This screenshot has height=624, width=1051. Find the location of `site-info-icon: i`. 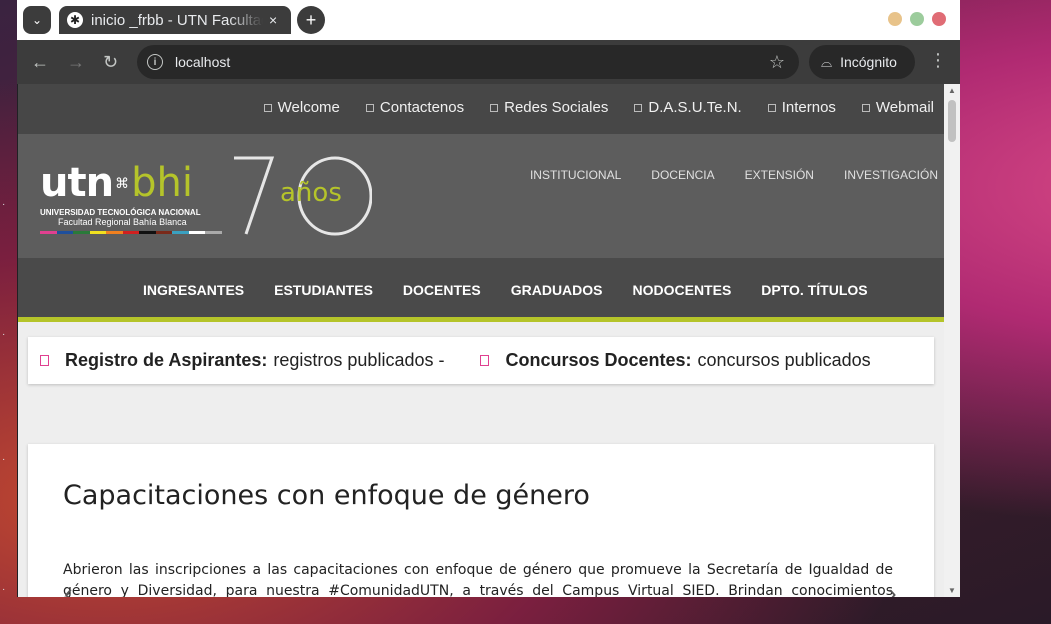

site-info-icon: i is located at coordinates (155, 62).